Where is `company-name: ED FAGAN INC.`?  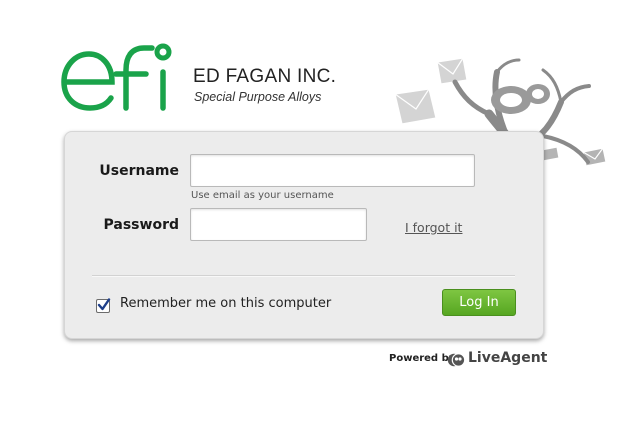 company-name: ED FAGAN INC. is located at coordinates (265, 76).